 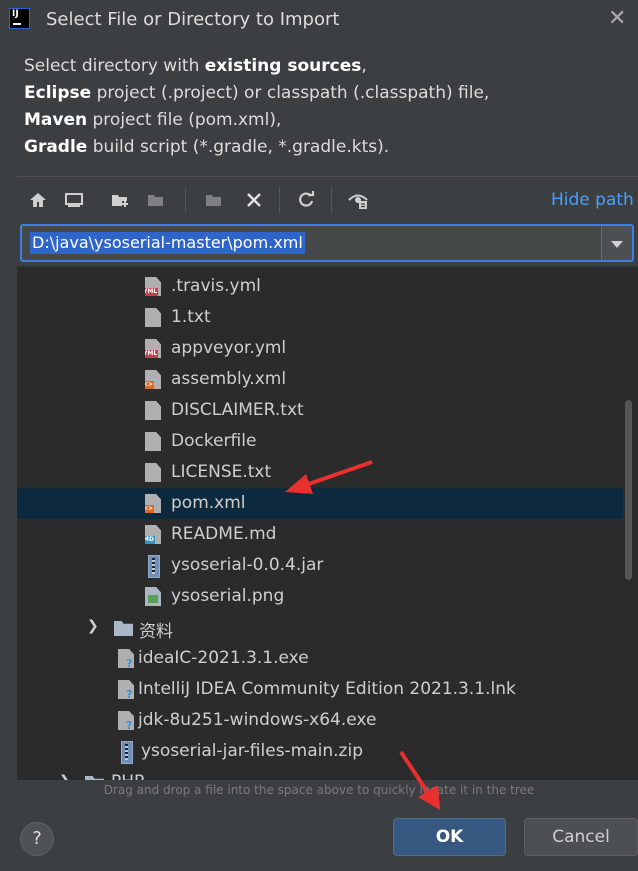 I want to click on new-folder-icon, so click(x=120, y=200).